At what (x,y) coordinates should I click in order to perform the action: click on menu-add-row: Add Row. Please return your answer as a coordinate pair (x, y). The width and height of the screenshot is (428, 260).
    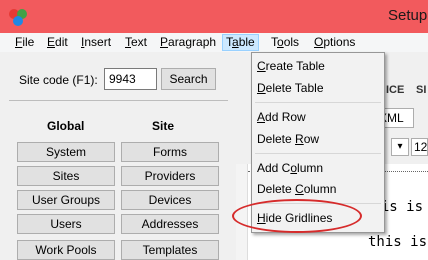
    Looking at the image, I should click on (318, 117).